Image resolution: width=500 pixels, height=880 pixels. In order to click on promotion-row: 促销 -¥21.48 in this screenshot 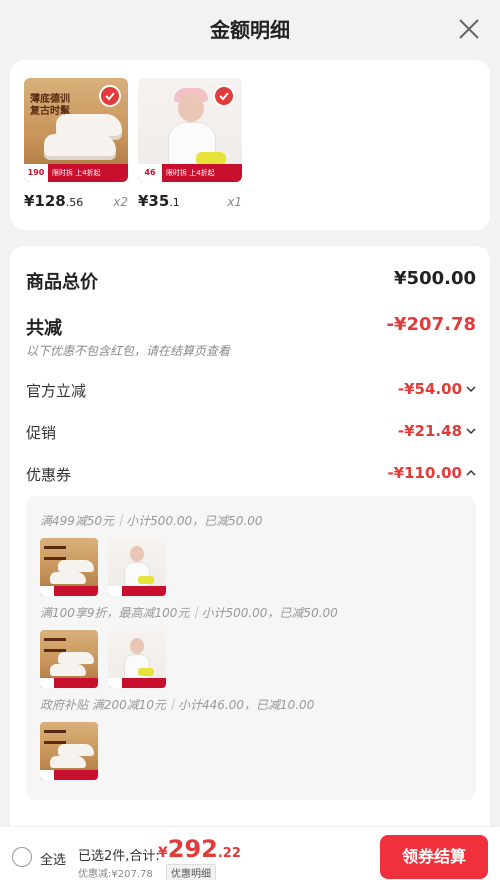, I will do `click(251, 433)`.